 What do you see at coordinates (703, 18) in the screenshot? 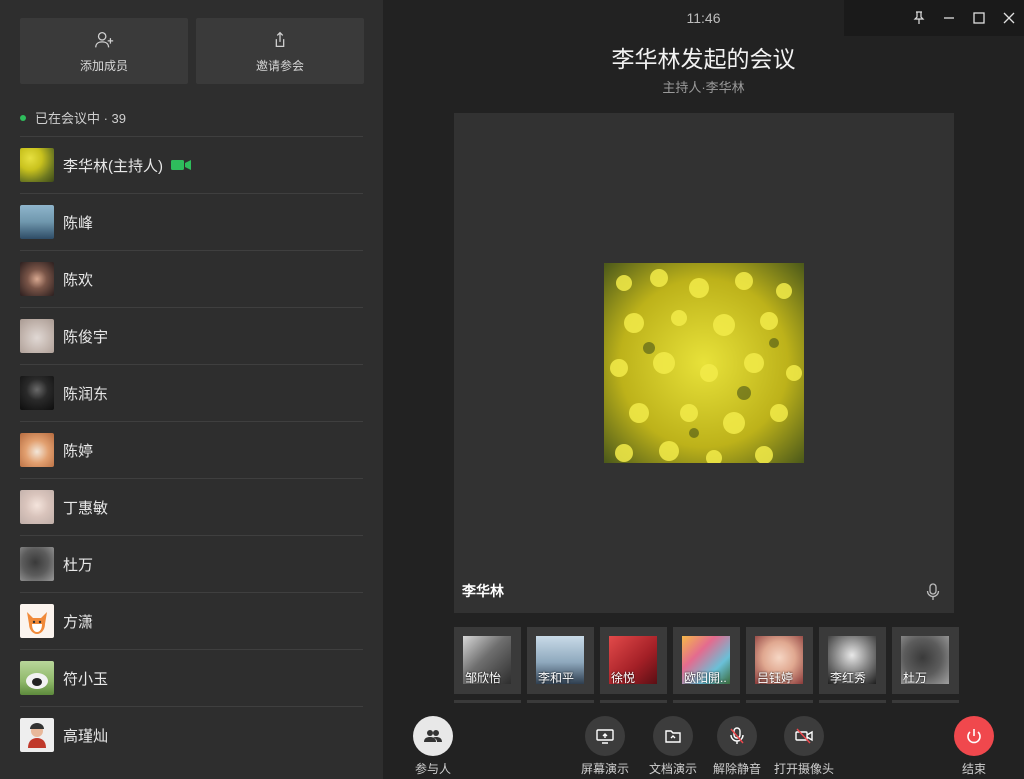
I see `clock: 11:46` at bounding box center [703, 18].